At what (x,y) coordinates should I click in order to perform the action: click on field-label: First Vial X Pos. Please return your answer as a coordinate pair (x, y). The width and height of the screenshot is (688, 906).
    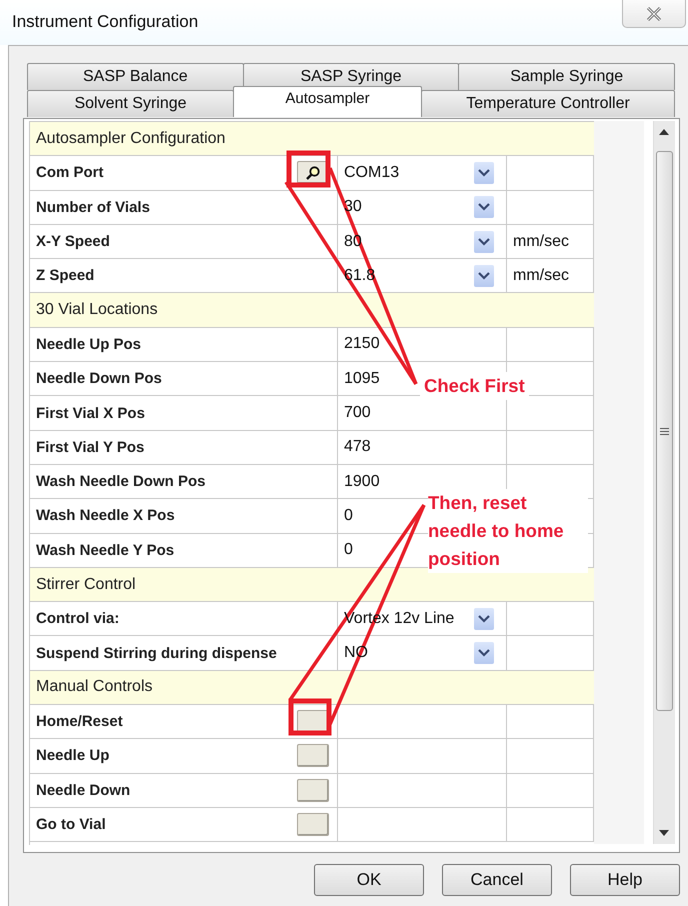
    Looking at the image, I should click on (90, 413).